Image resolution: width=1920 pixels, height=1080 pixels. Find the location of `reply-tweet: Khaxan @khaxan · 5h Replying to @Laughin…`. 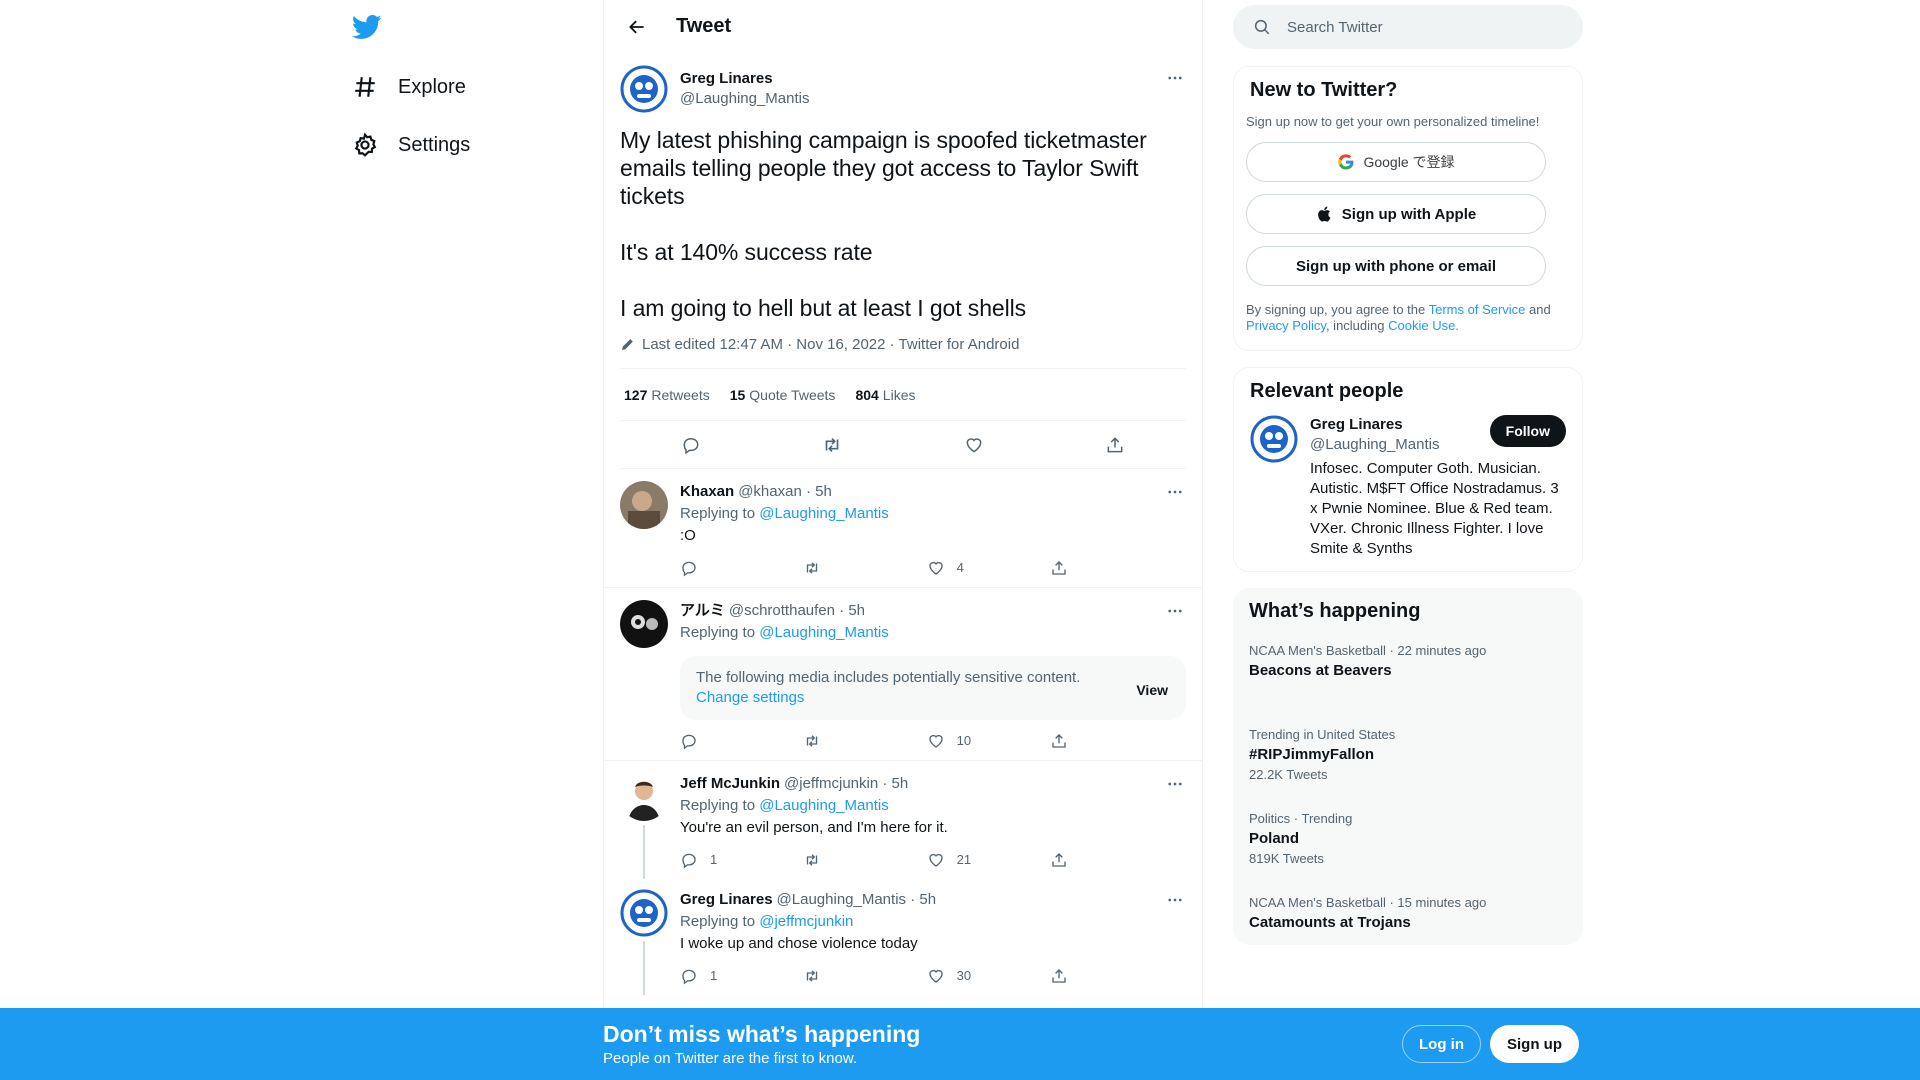

reply-tweet: Khaxan @khaxan · 5h Replying to @Laughin… is located at coordinates (903, 528).